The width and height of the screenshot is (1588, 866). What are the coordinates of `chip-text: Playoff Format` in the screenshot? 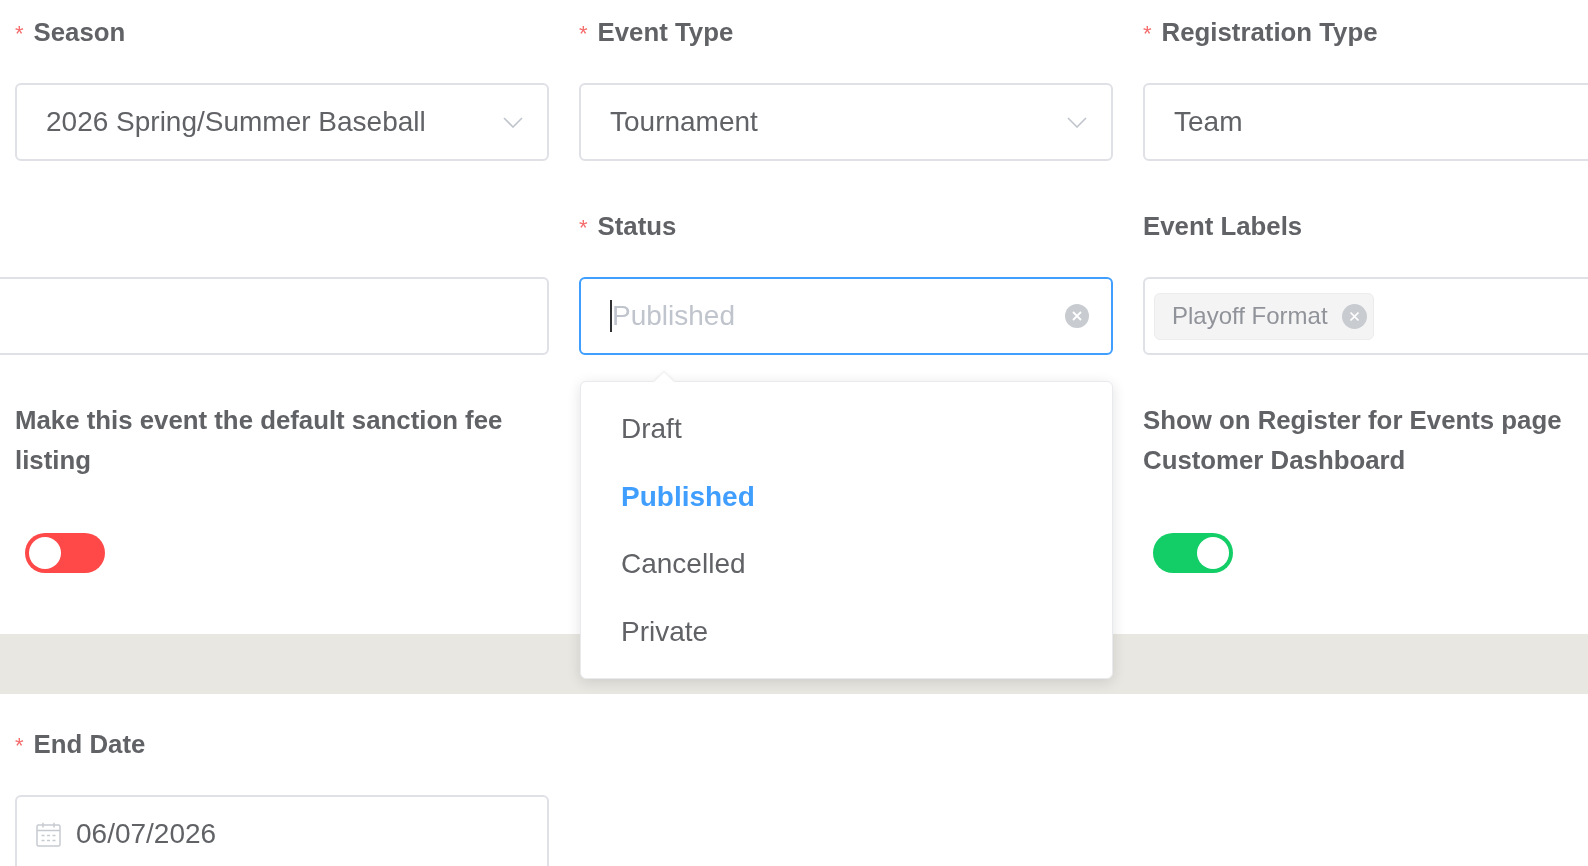 It's located at (1250, 316).